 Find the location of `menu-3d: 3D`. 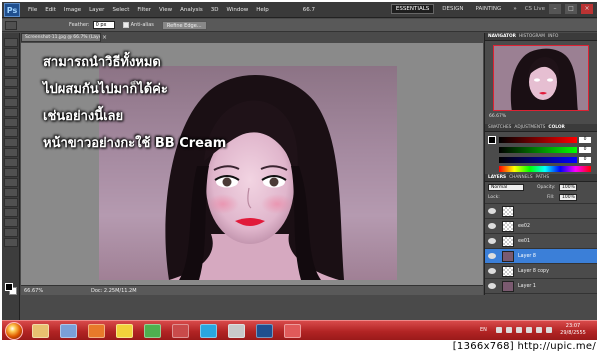

menu-3d: 3D is located at coordinates (215, 10).